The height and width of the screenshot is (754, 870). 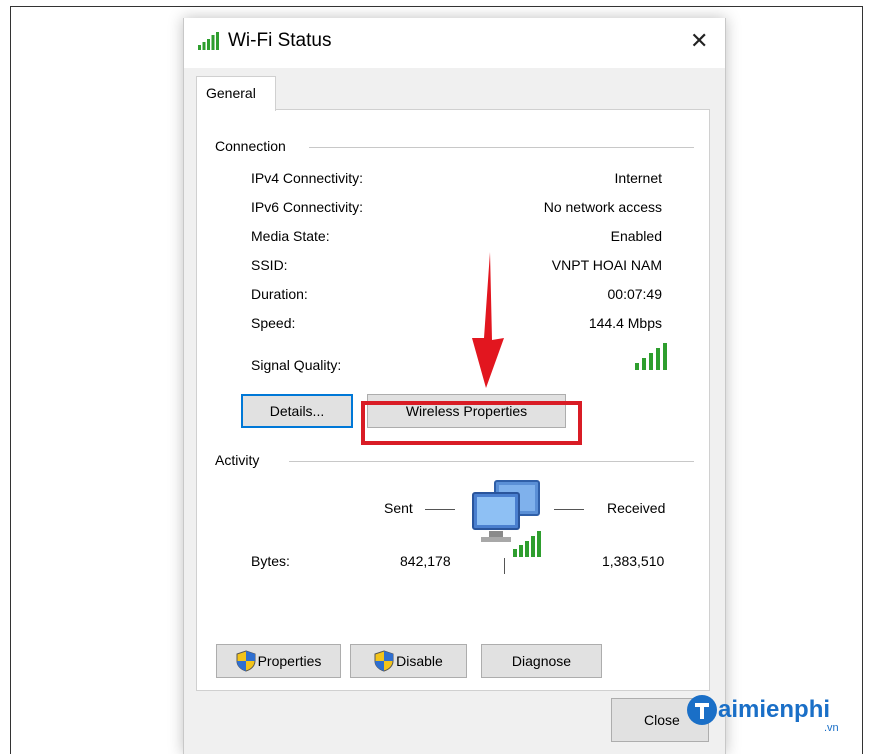 I want to click on connection-divider, so click(x=501, y=147).